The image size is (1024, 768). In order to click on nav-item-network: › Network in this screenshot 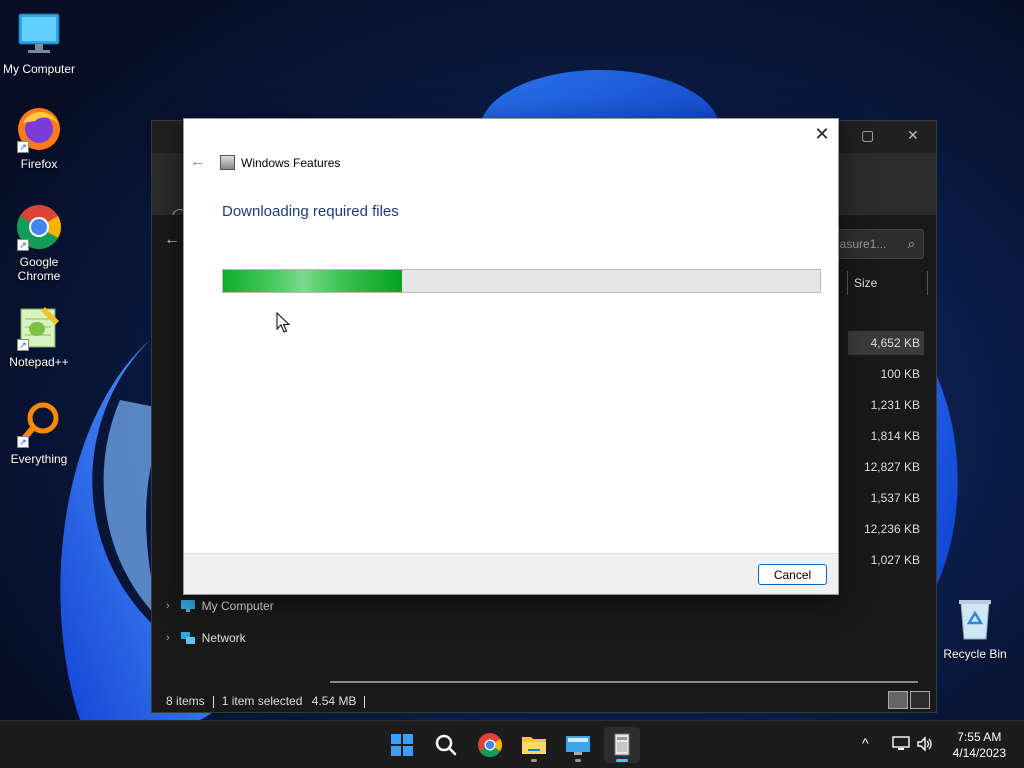, I will do `click(206, 638)`.